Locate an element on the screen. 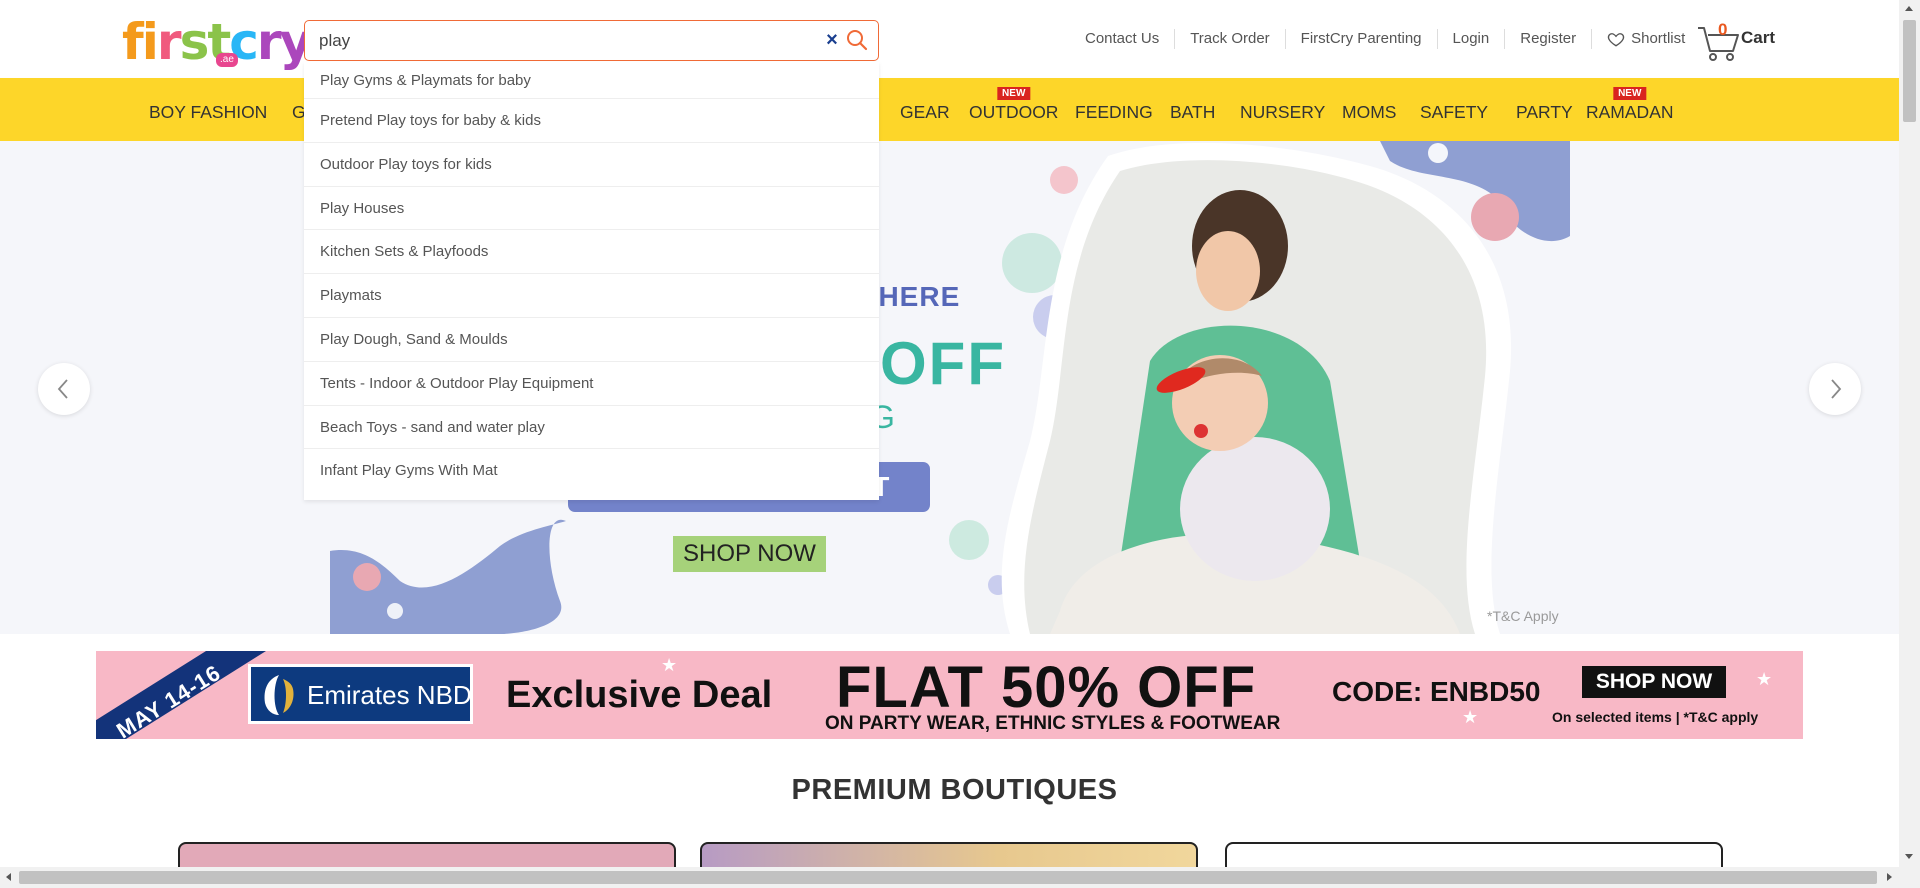 This screenshot has height=888, width=1920. login-link: Login is located at coordinates (1470, 39).